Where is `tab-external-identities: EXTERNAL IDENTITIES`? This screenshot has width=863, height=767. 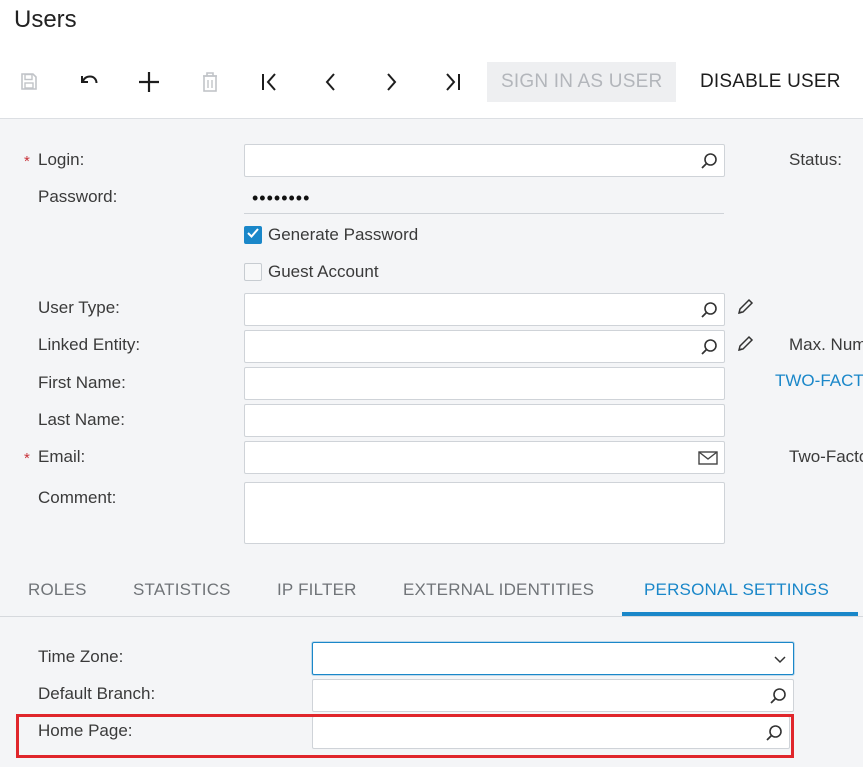
tab-external-identities: EXTERNAL IDENTITIES is located at coordinates (498, 590).